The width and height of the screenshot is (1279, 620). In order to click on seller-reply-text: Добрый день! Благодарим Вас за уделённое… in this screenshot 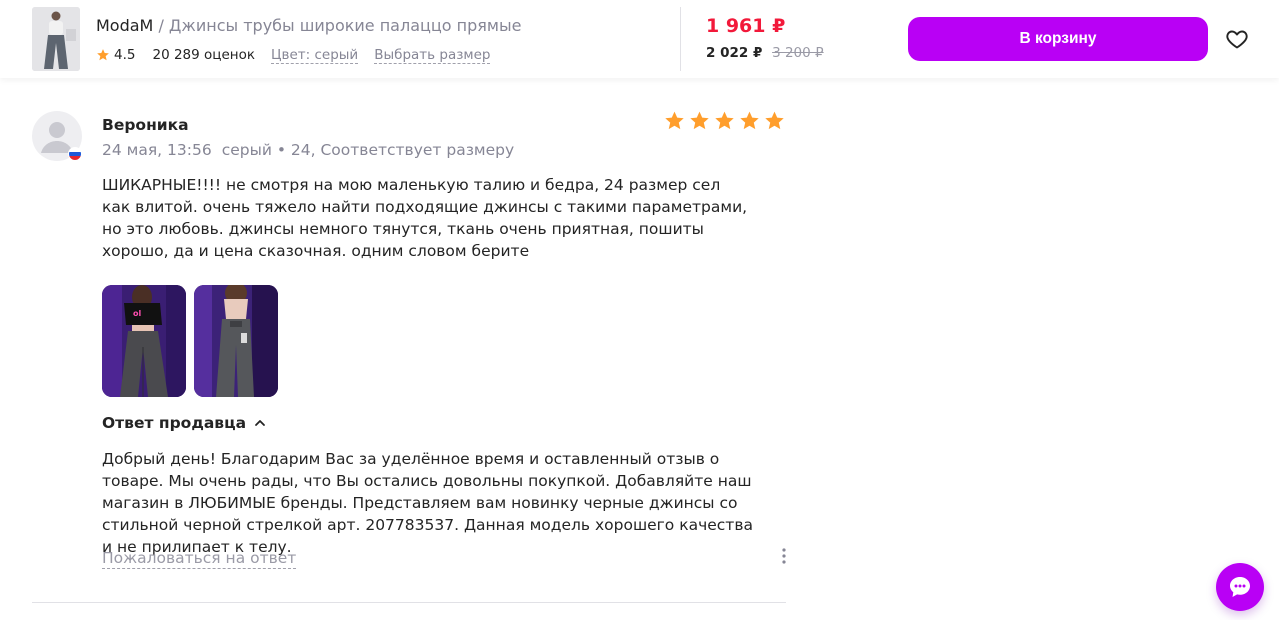, I will do `click(427, 503)`.